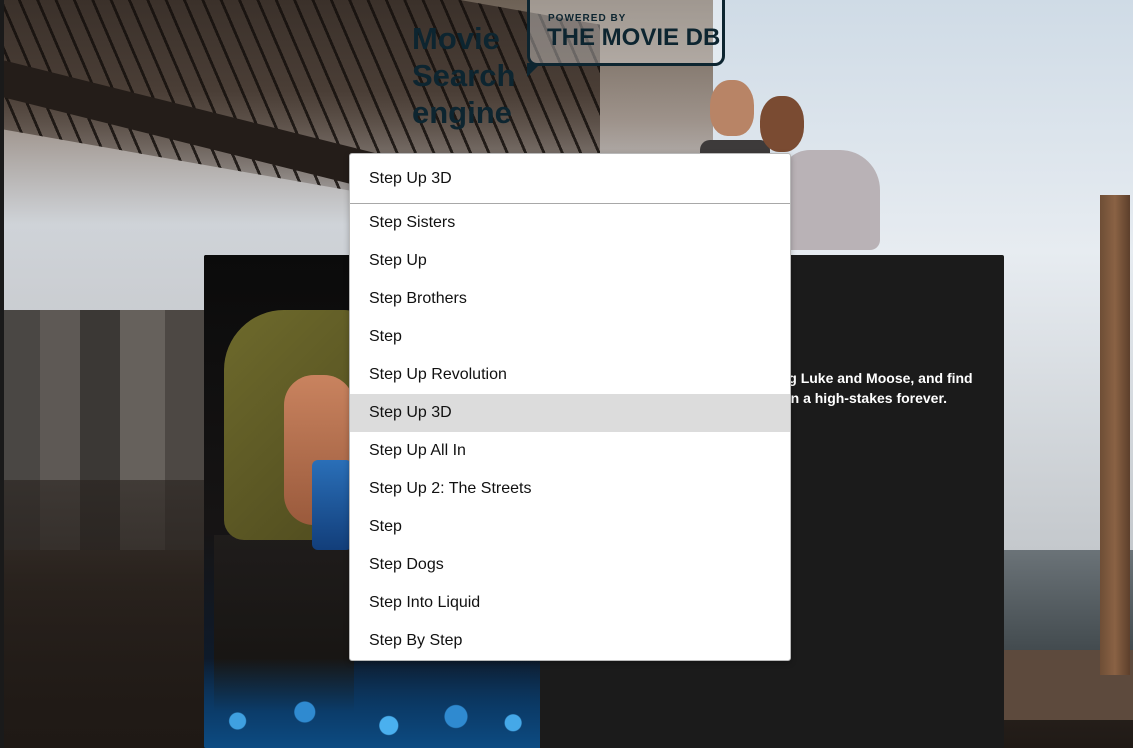 The height and width of the screenshot is (748, 1133). I want to click on app-title: Movie Search engine, so click(464, 75).